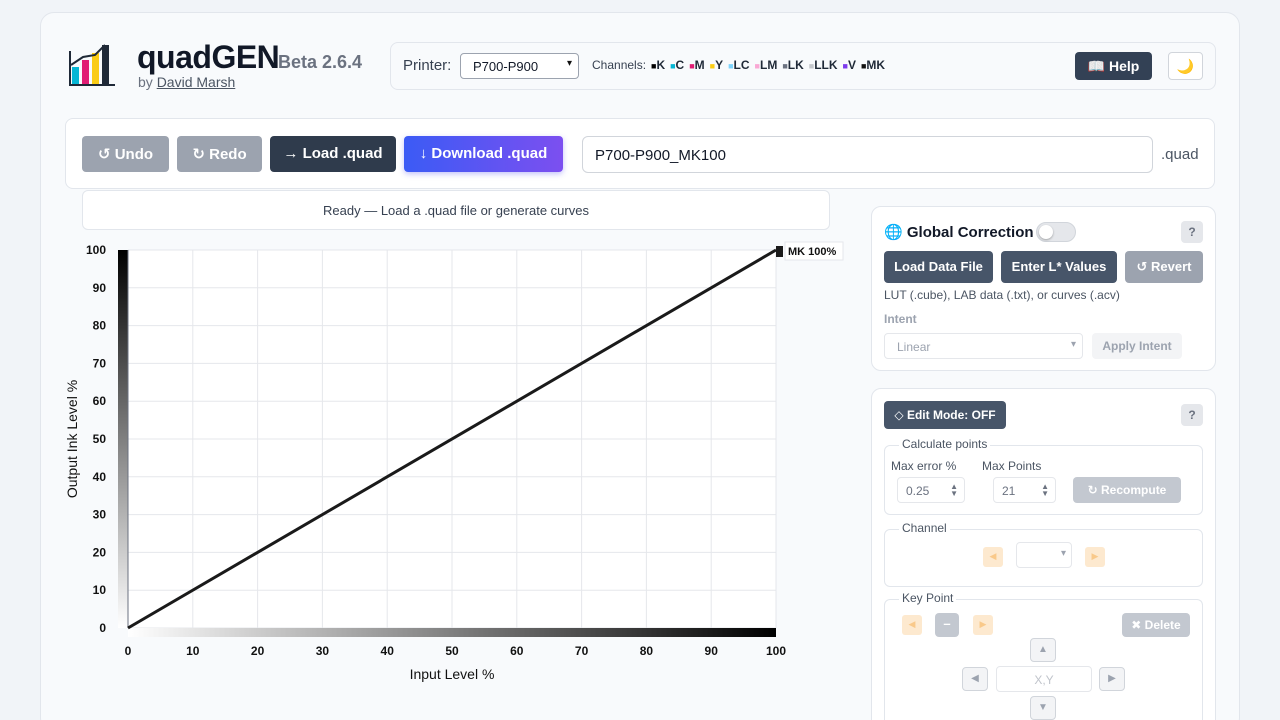 The height and width of the screenshot is (720, 1280). Describe the element at coordinates (100, 477) in the screenshot. I see `y-tick-label: 40` at that location.